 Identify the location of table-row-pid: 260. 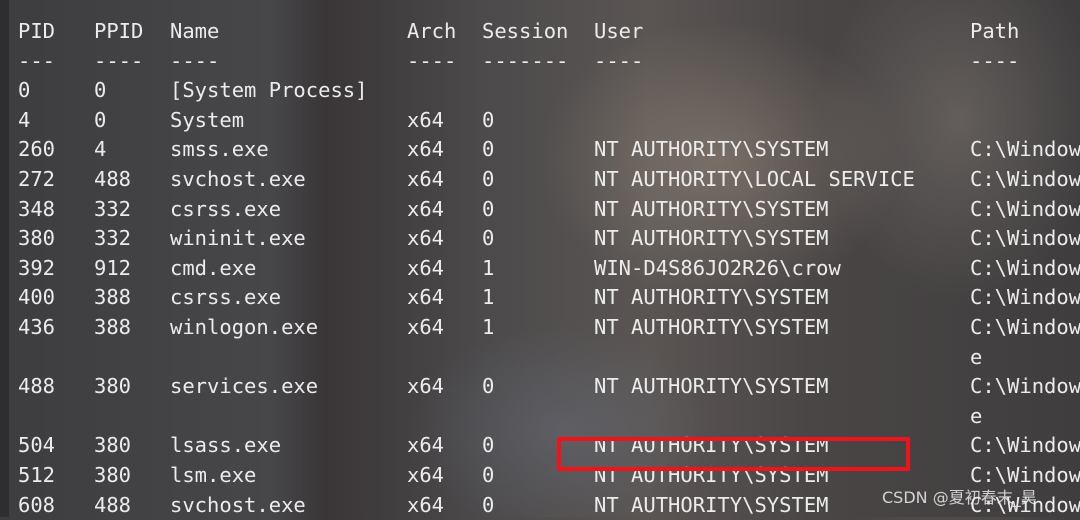
(37, 149).